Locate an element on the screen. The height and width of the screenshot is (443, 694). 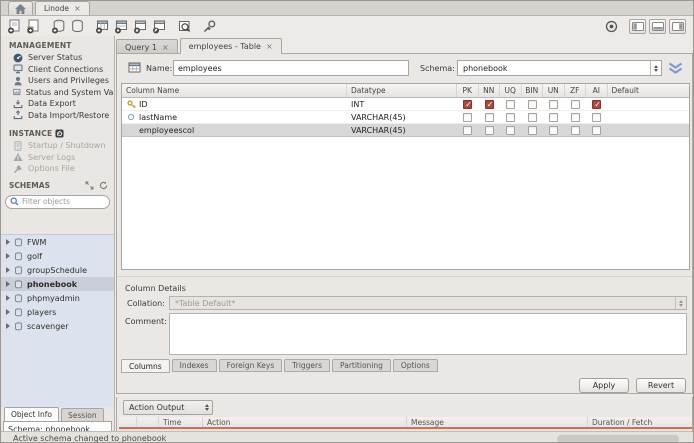
comment-textarea is located at coordinates (428, 334).